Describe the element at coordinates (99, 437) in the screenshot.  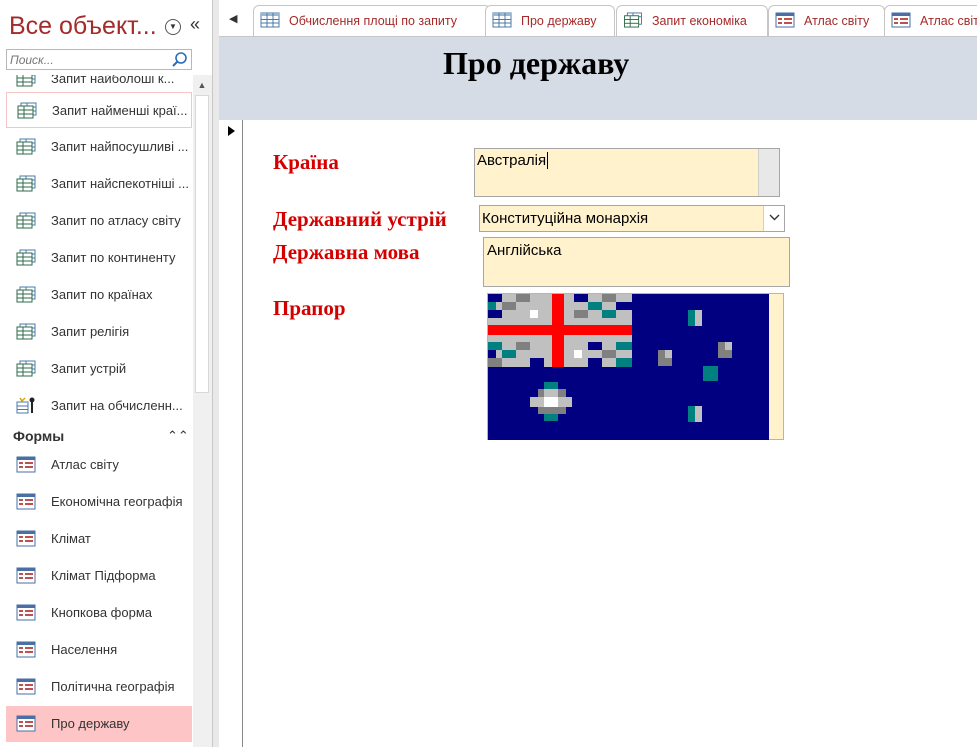
I see `forms-section-header: Формы ⌃⌃` at that location.